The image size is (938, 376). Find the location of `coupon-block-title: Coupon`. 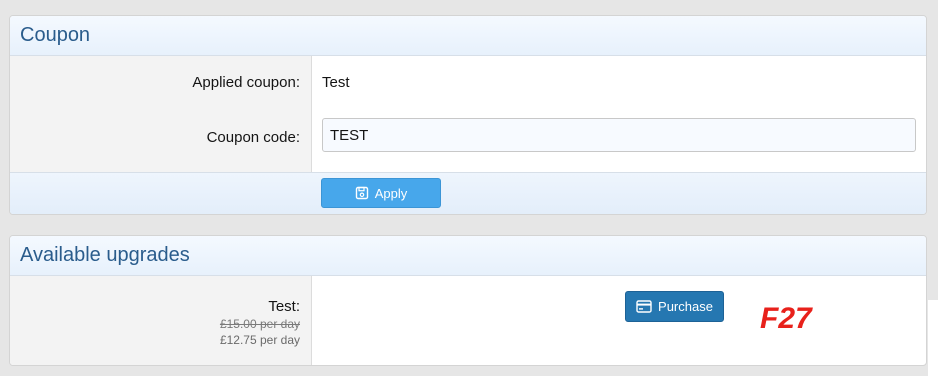

coupon-block-title: Coupon is located at coordinates (55, 35).